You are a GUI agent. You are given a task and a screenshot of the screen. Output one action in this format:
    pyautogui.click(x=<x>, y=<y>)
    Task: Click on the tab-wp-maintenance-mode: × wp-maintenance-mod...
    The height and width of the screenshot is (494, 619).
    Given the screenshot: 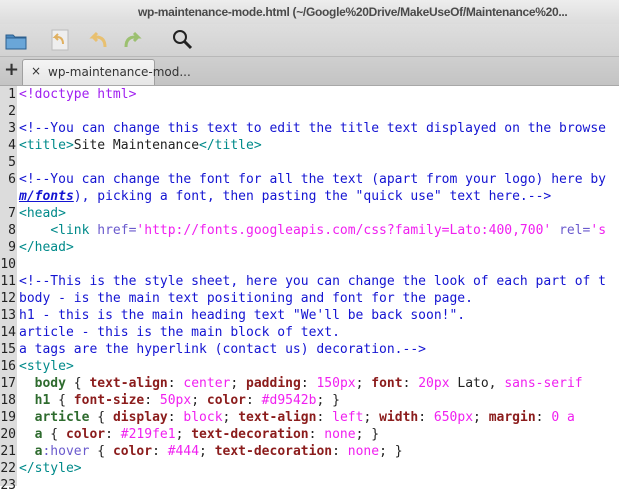 What is the action you would take?
    pyautogui.click(x=106, y=72)
    